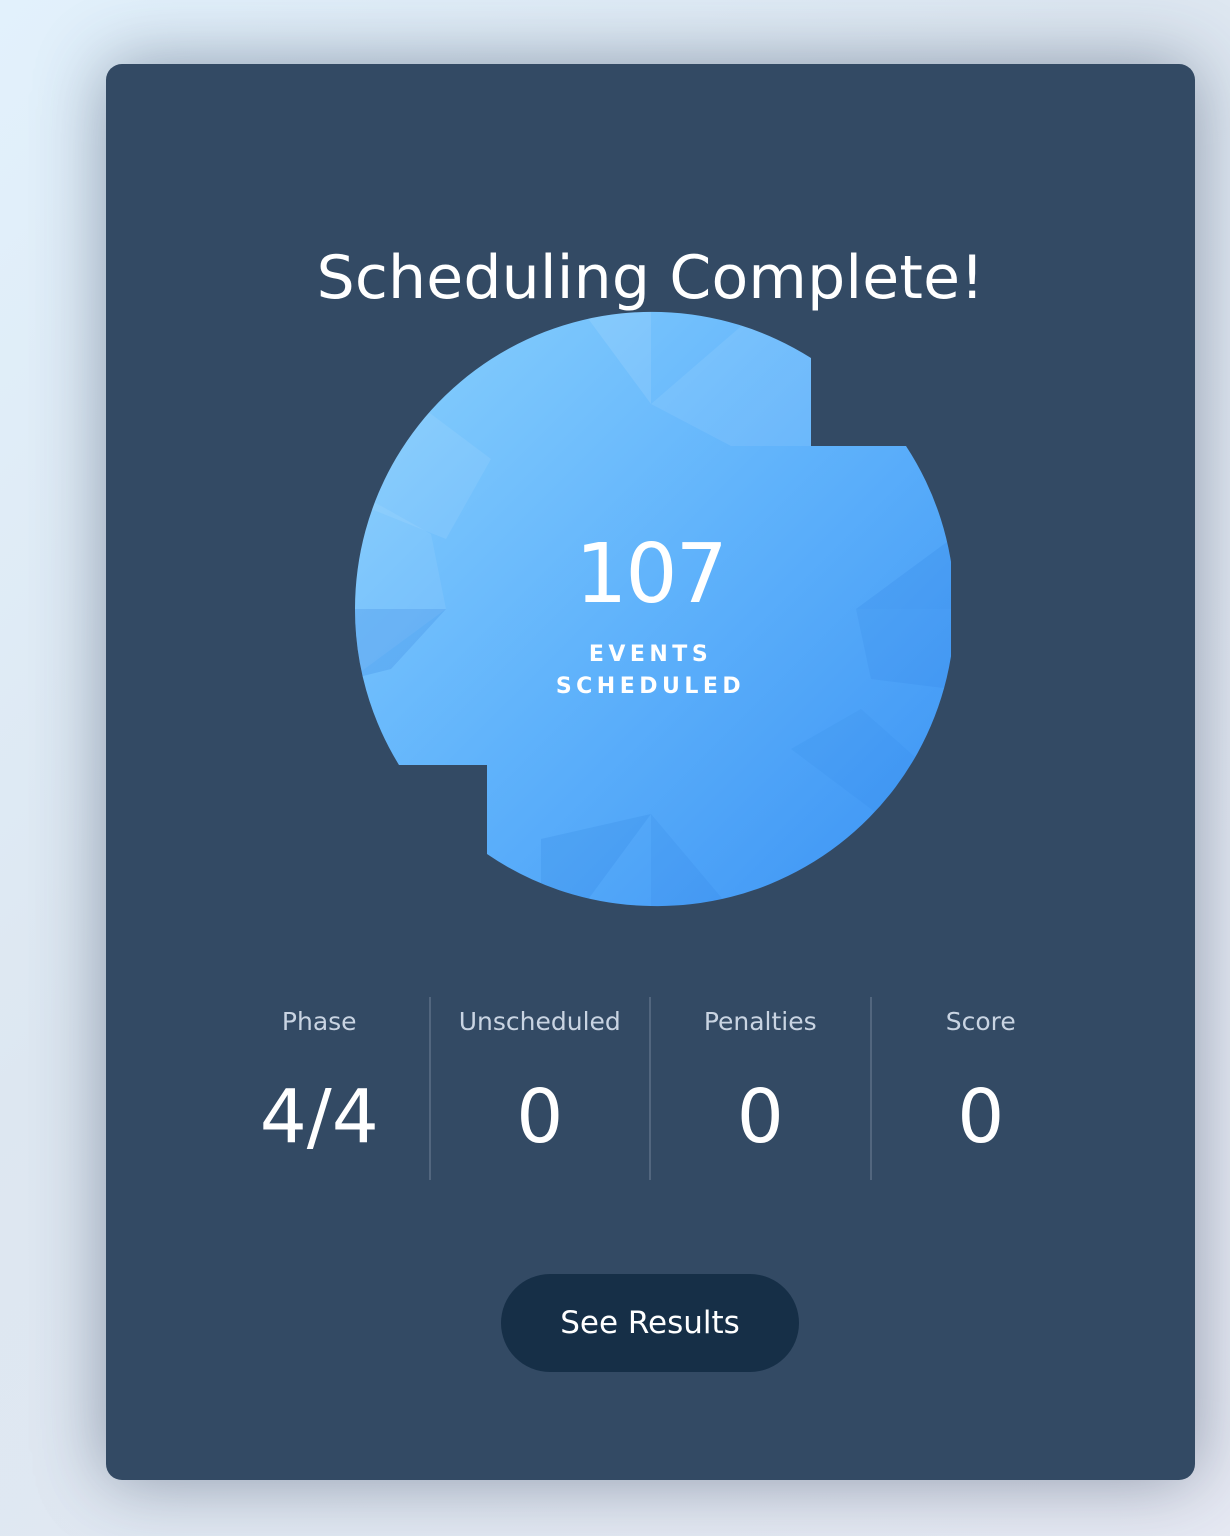 The width and height of the screenshot is (1230, 1536). What do you see at coordinates (760, 1021) in the screenshot?
I see `stat-label: Penalties` at bounding box center [760, 1021].